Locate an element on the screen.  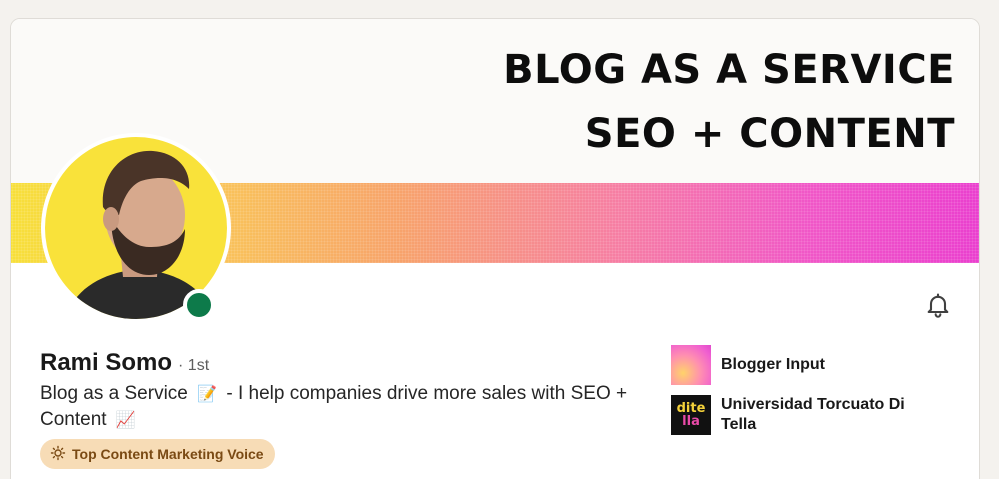
profile-name: Rami Somo is located at coordinates (106, 363).